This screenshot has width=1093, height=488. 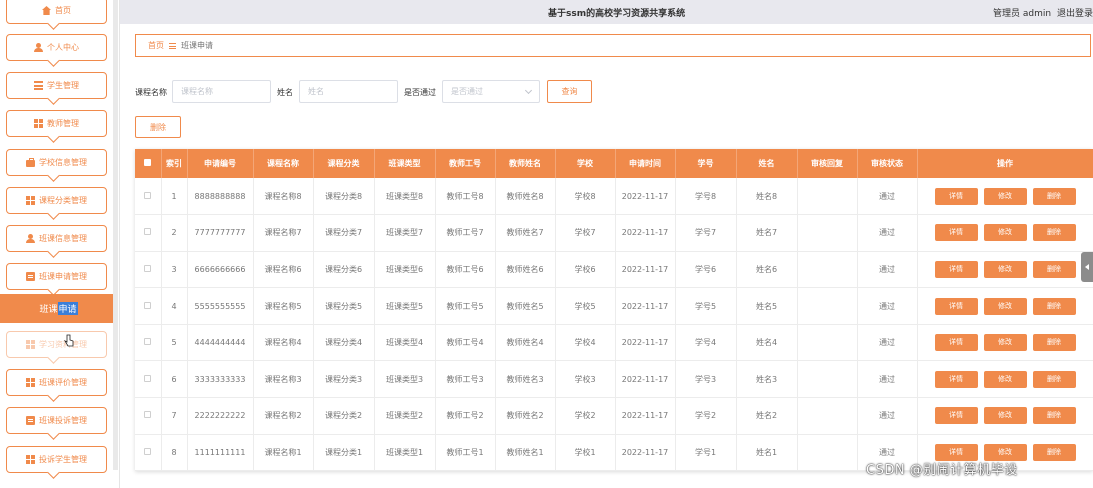 I want to click on cell-category: 课程分类1, so click(x=344, y=452).